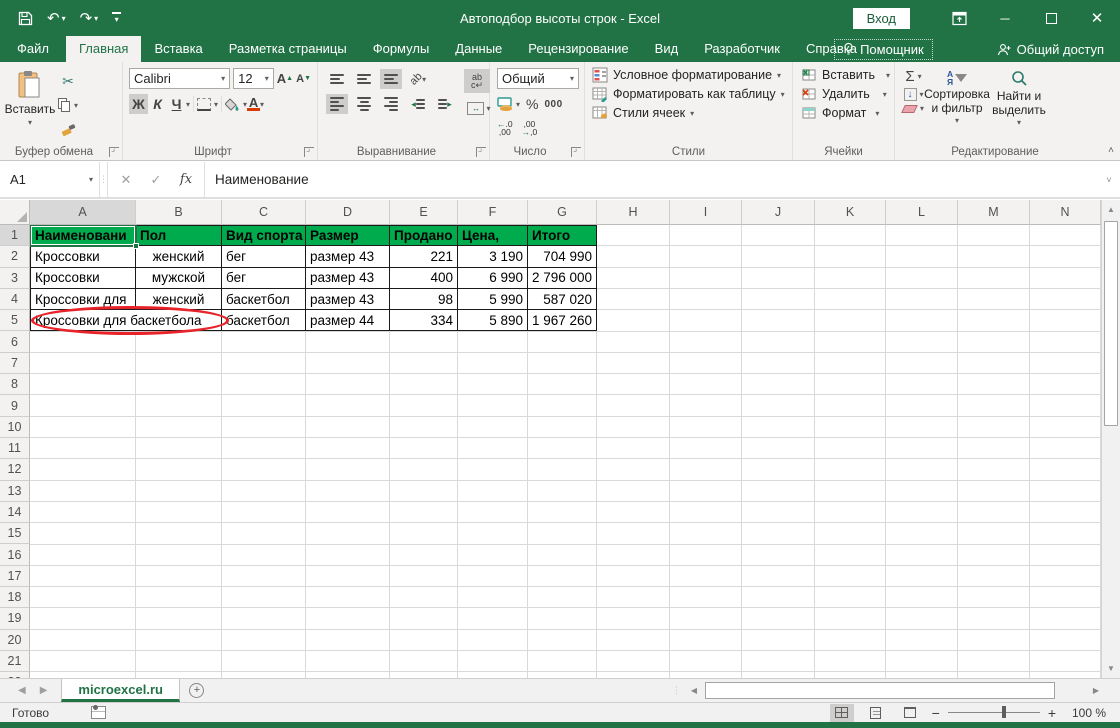 This screenshot has width=1120, height=728. What do you see at coordinates (15, 299) in the screenshot?
I see `row-header-4: 4` at bounding box center [15, 299].